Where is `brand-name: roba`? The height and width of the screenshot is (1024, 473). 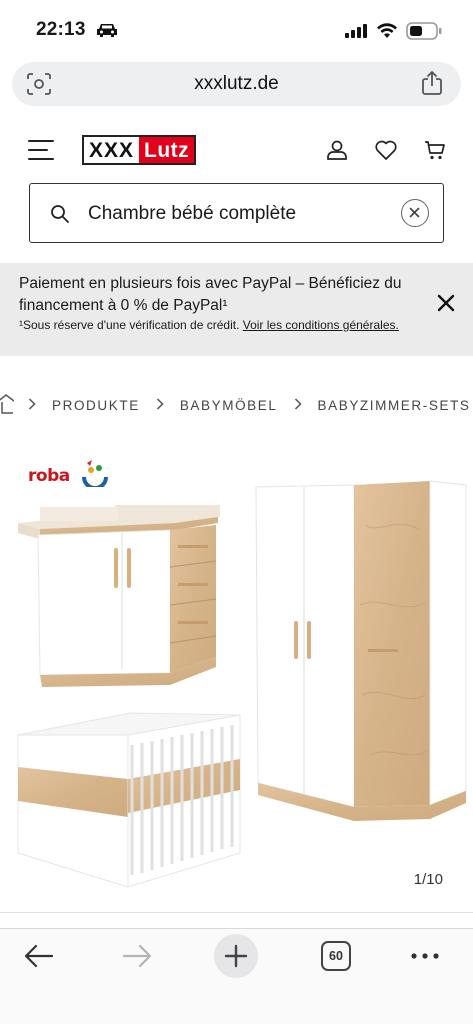
brand-name: roba is located at coordinates (49, 475).